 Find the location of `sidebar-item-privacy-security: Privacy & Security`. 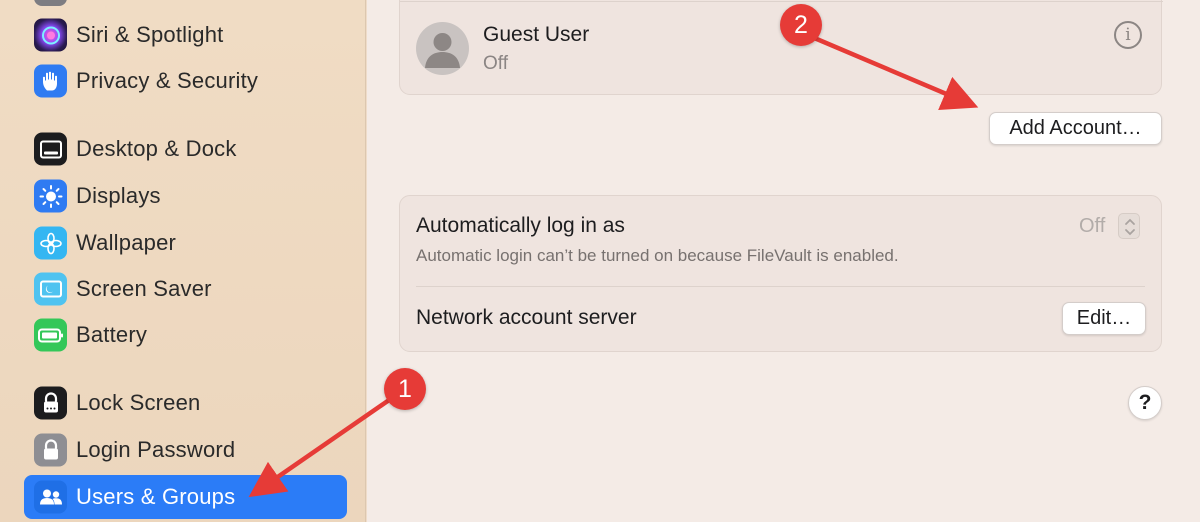

sidebar-item-privacy-security: Privacy & Security is located at coordinates (185, 81).